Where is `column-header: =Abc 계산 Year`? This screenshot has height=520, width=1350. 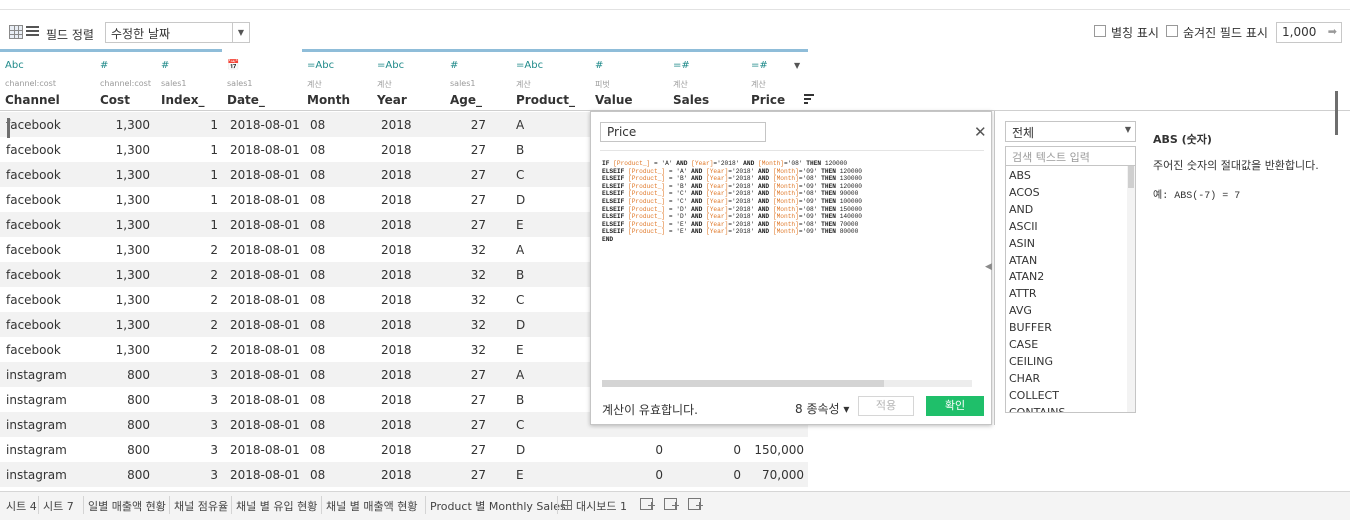
column-header: =Abc 계산 Year is located at coordinates (408, 79).